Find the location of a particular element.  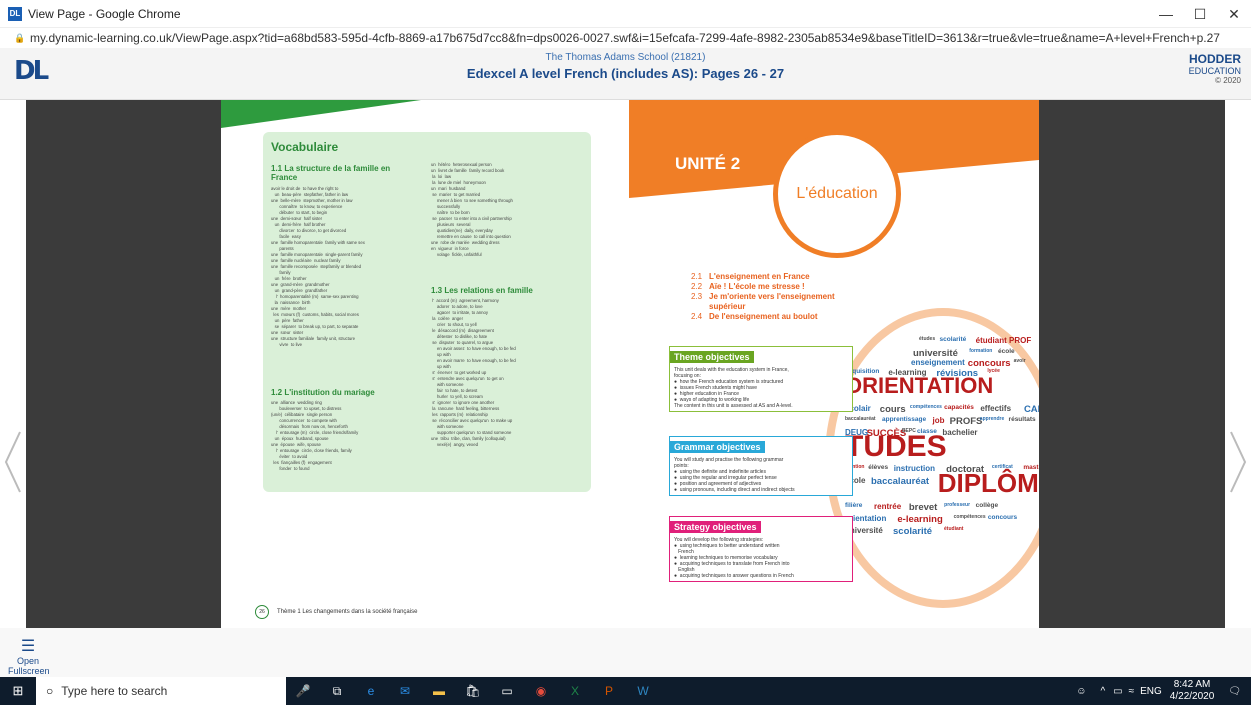

word-cloud-word: compétences is located at coordinates (969, 517).